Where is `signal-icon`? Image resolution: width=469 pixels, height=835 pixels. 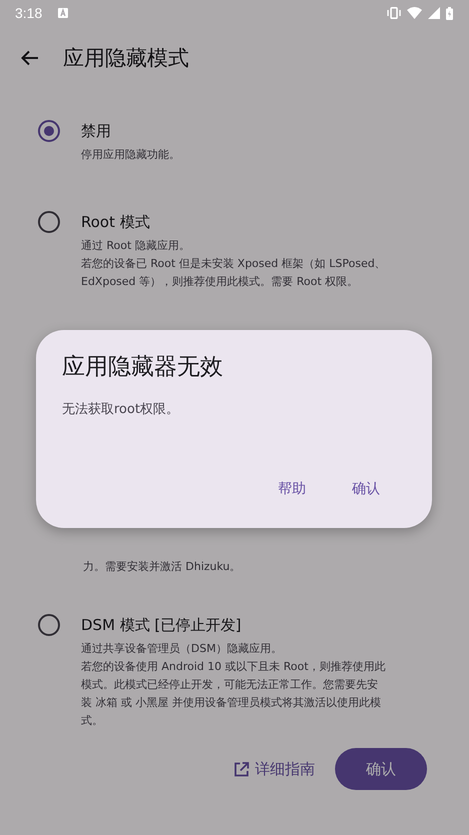 signal-icon is located at coordinates (434, 13).